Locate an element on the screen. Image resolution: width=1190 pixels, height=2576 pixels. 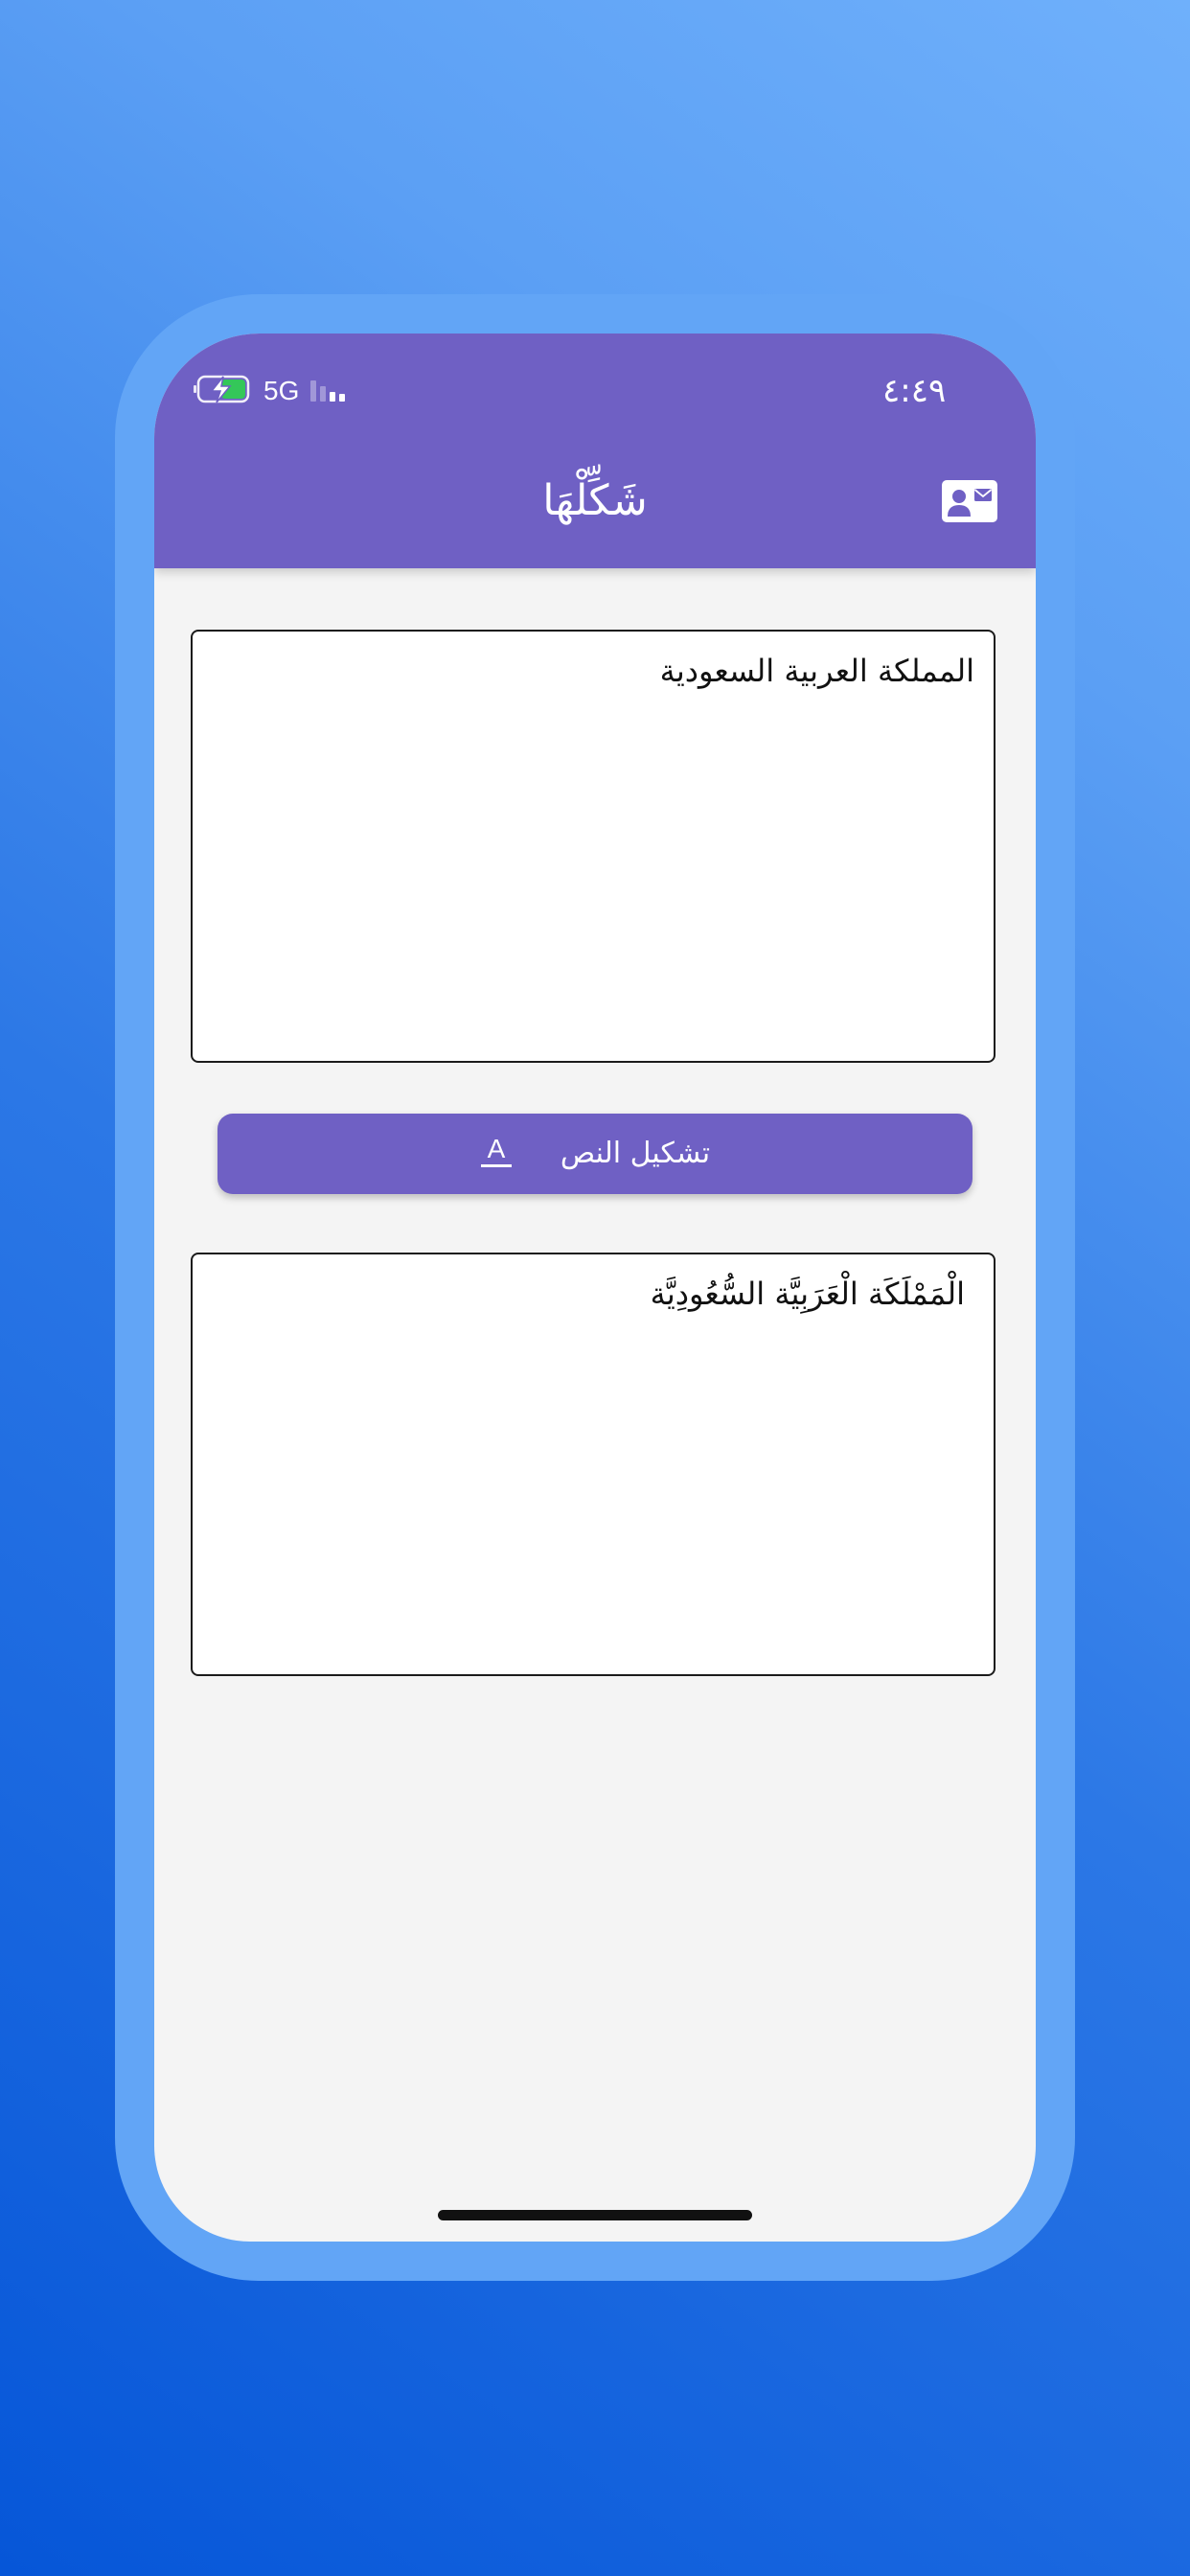
input-text-field: المملكة العربية السعودية is located at coordinates (593, 846).